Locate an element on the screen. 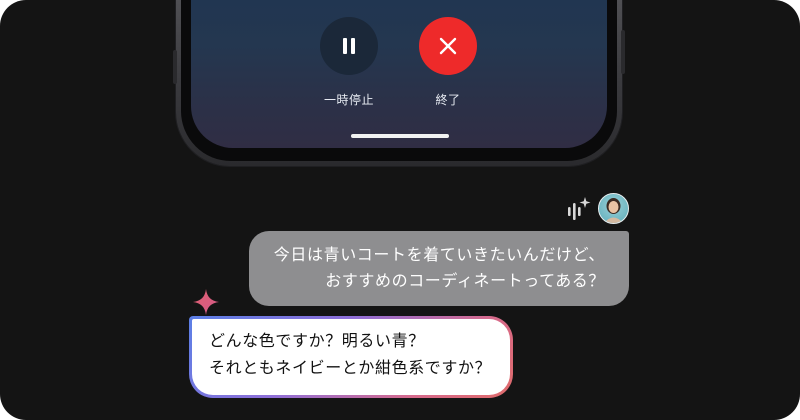 The image size is (800, 420). ai-message-bubble: どんな色ですか？明るい青？ それともネイビーとか紺色系ですか？ is located at coordinates (351, 357).